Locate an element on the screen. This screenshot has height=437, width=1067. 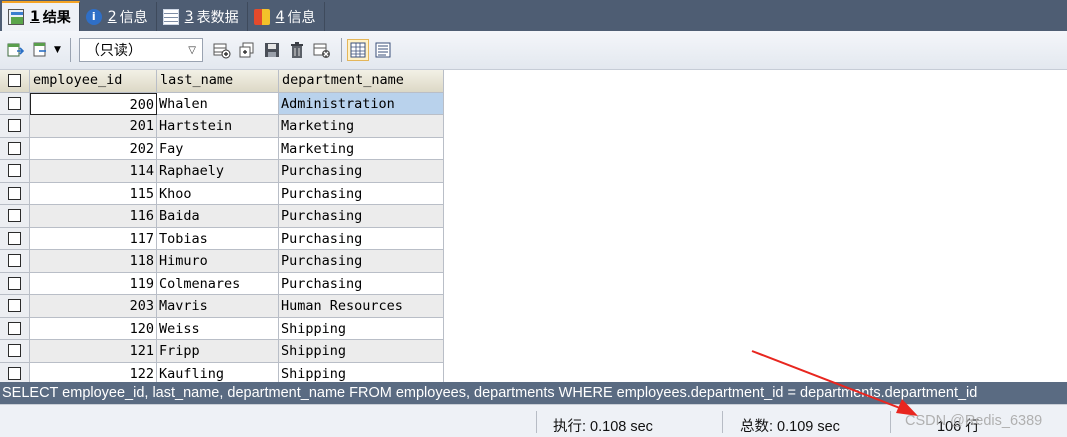
tab-table-data: 3 表数据 is located at coordinates (202, 16).